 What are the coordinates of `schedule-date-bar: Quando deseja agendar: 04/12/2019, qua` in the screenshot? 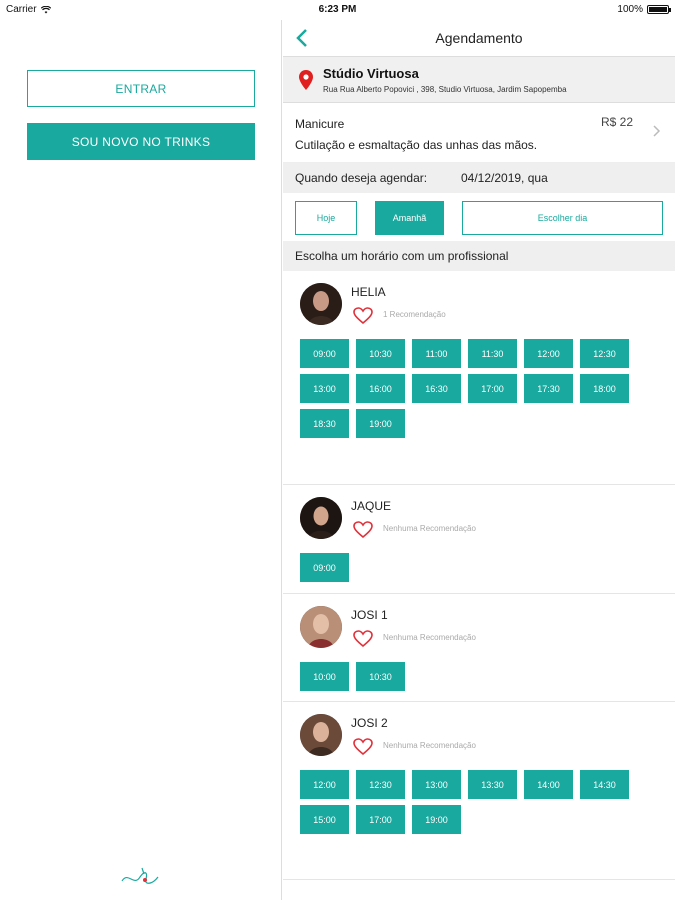 It's located at (479, 178).